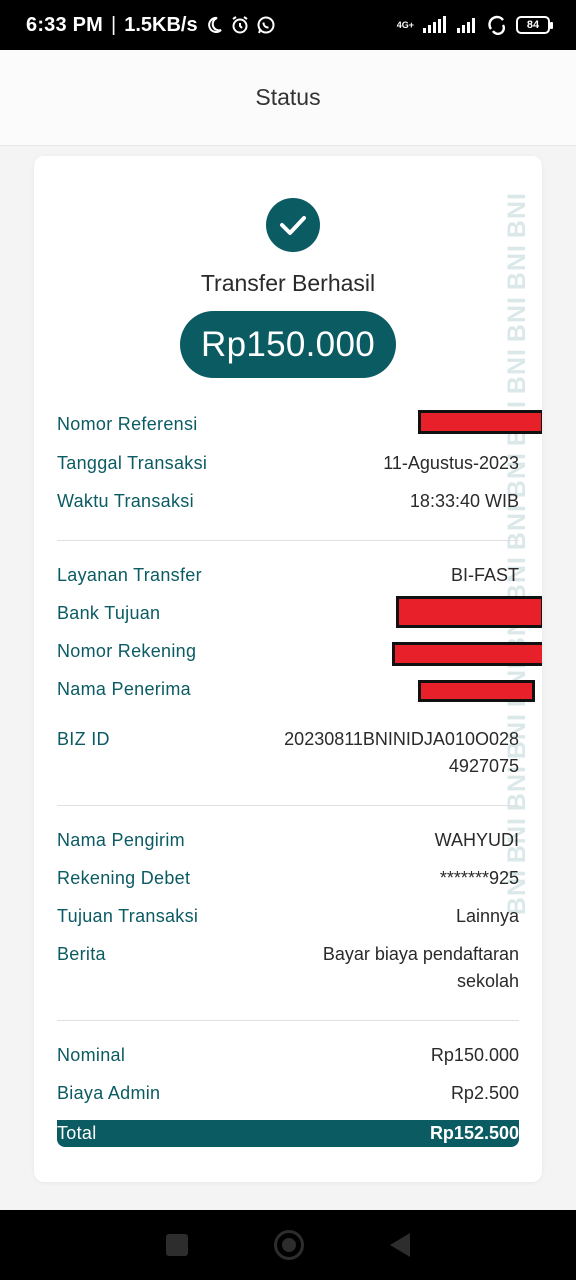 This screenshot has width=576, height=1280. What do you see at coordinates (127, 651) in the screenshot?
I see `nomor-rekening-label: Nomor Rekening` at bounding box center [127, 651].